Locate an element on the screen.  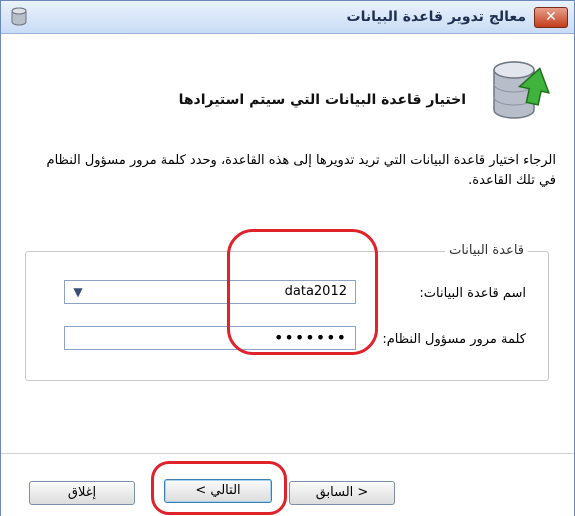
back-button: < السابق is located at coordinates (342, 493).